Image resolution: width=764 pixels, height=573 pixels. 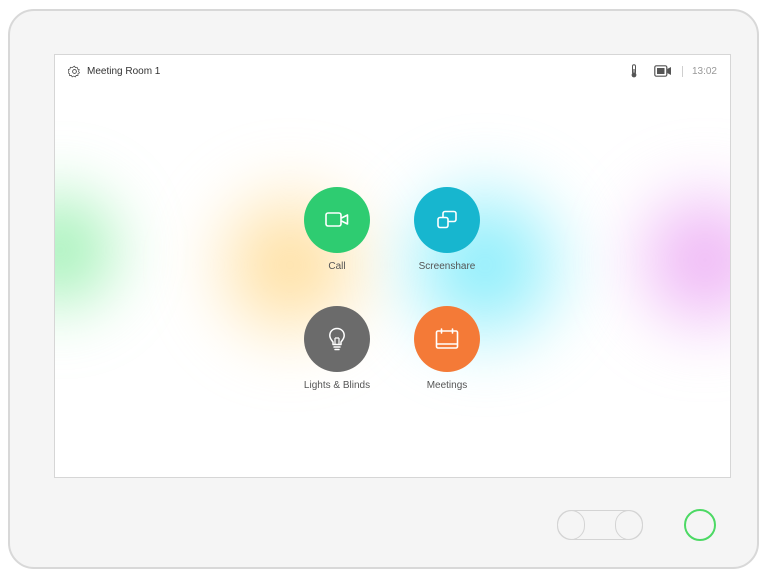 What do you see at coordinates (337, 385) in the screenshot?
I see `lights-blinds-label: Lights & Blinds` at bounding box center [337, 385].